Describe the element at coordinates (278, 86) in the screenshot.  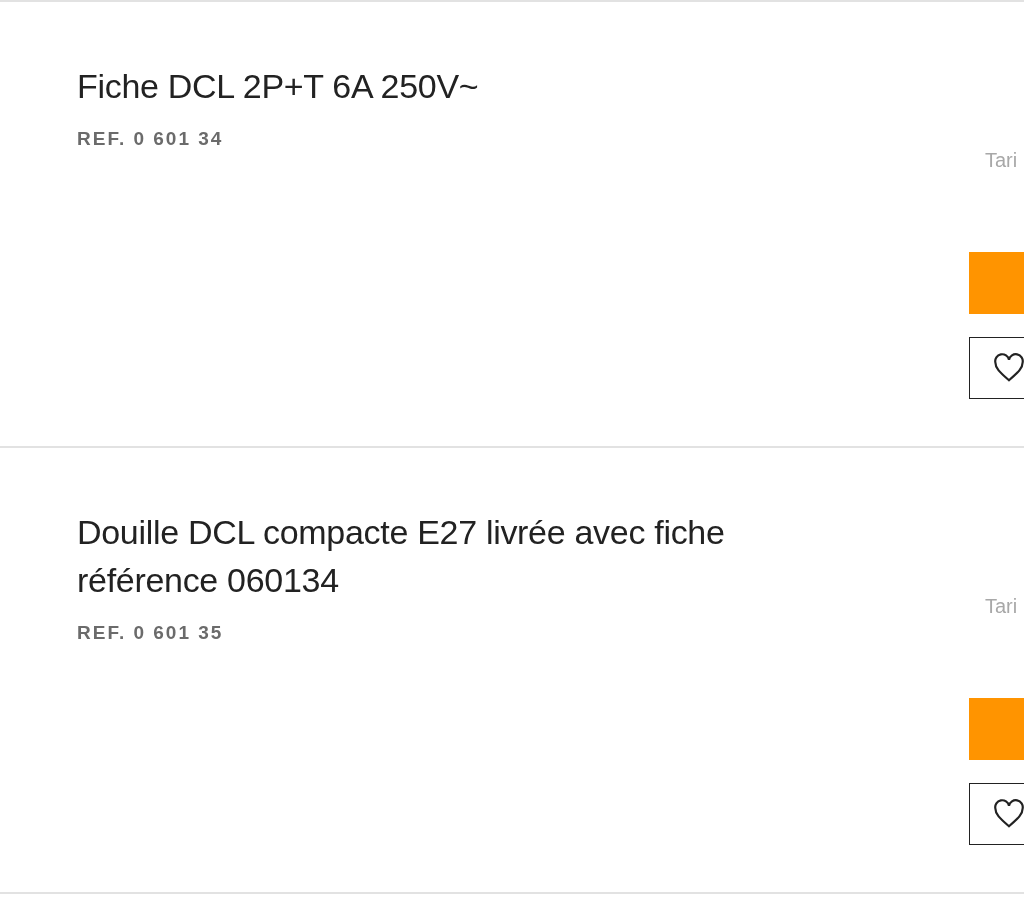
I see `product-title: Fiche DCL 2P+T 6A 250V~` at that location.